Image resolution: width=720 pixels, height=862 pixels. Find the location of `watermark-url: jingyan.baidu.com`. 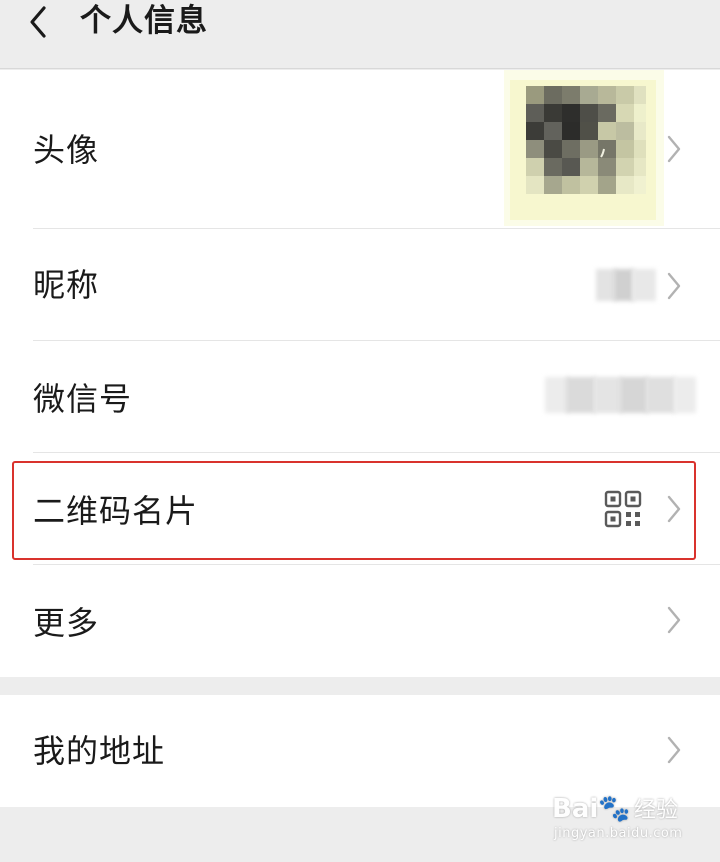

watermark-url: jingyan.baidu.com is located at coordinates (618, 833).